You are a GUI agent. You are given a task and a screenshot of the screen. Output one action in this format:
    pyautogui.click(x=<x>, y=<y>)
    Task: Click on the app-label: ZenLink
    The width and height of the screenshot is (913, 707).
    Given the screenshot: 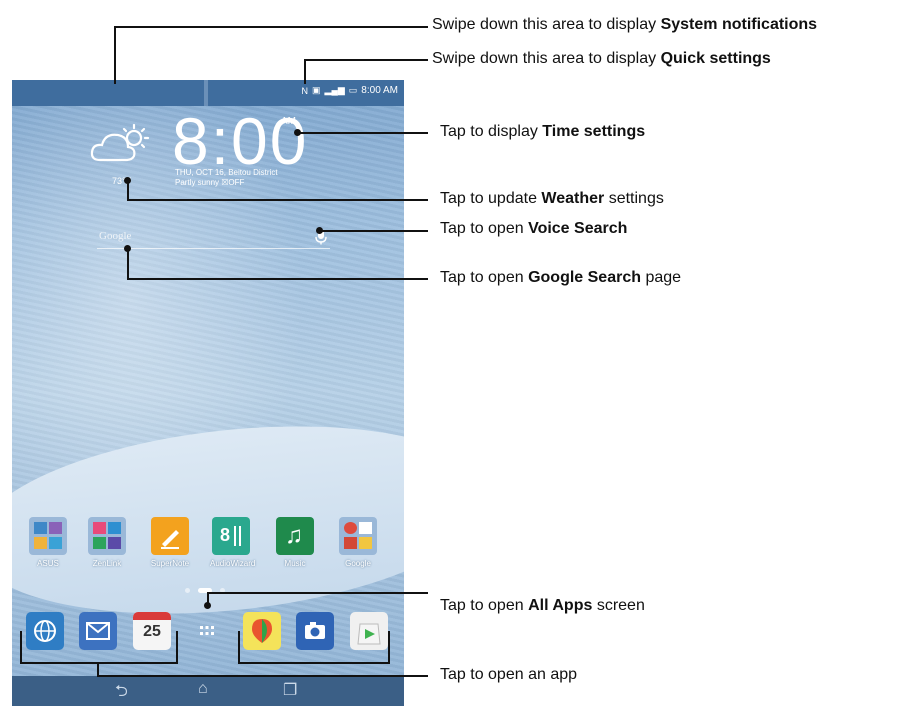 What is the action you would take?
    pyautogui.click(x=107, y=563)
    